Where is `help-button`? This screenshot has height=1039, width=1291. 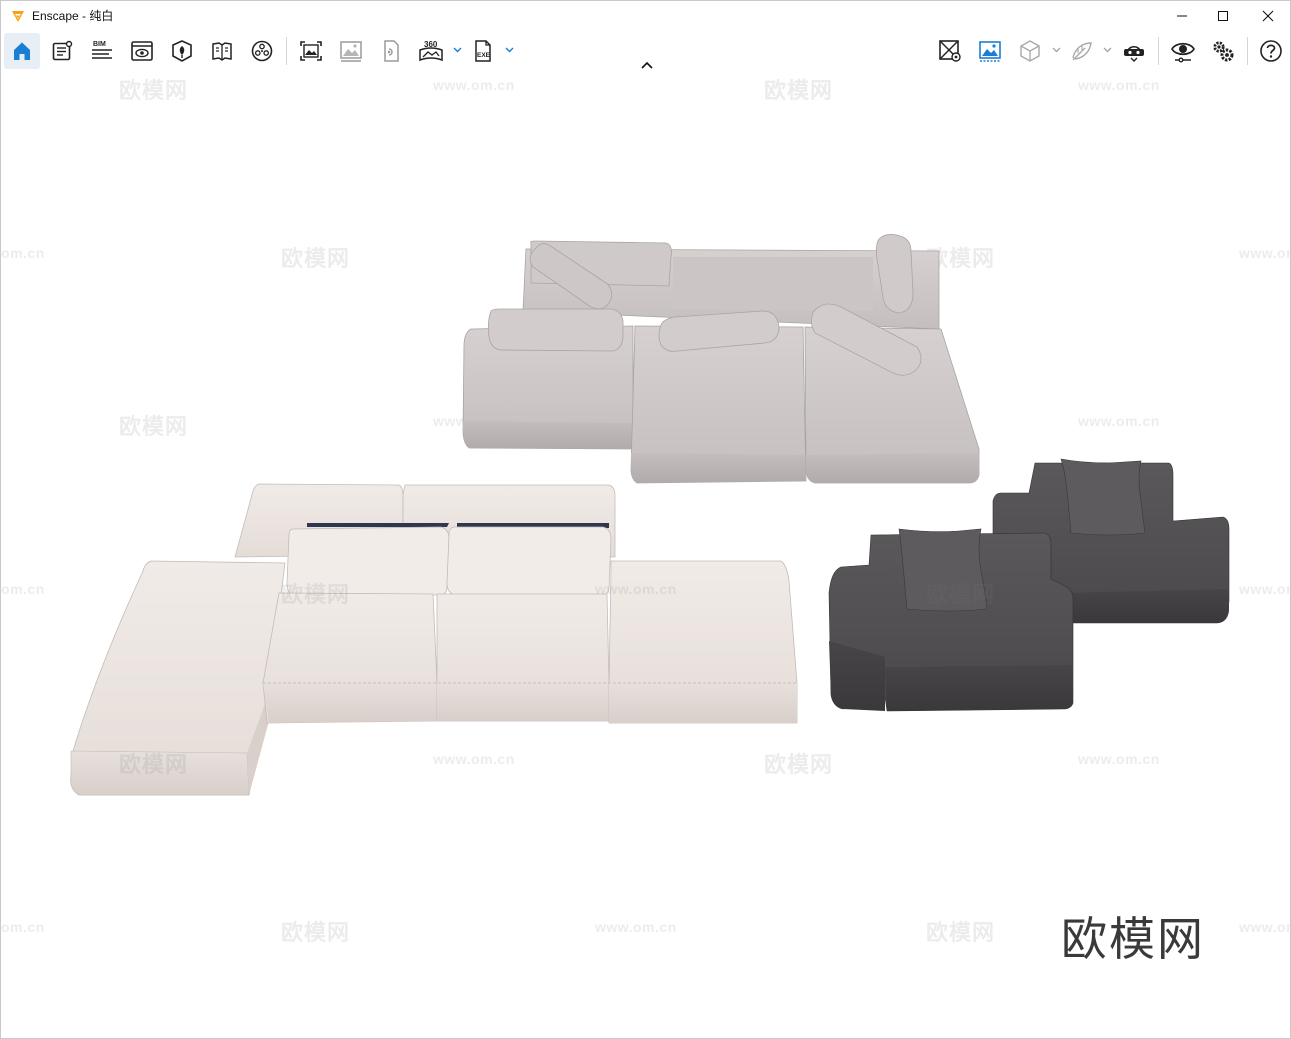
help-button is located at coordinates (1271, 51).